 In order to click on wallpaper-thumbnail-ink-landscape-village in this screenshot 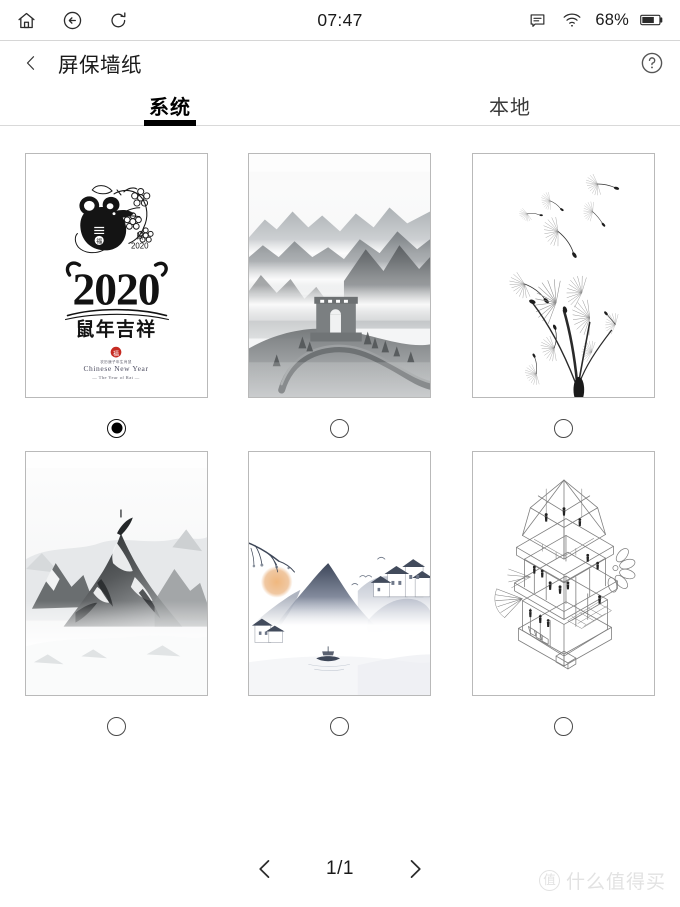, I will do `click(340, 573)`.